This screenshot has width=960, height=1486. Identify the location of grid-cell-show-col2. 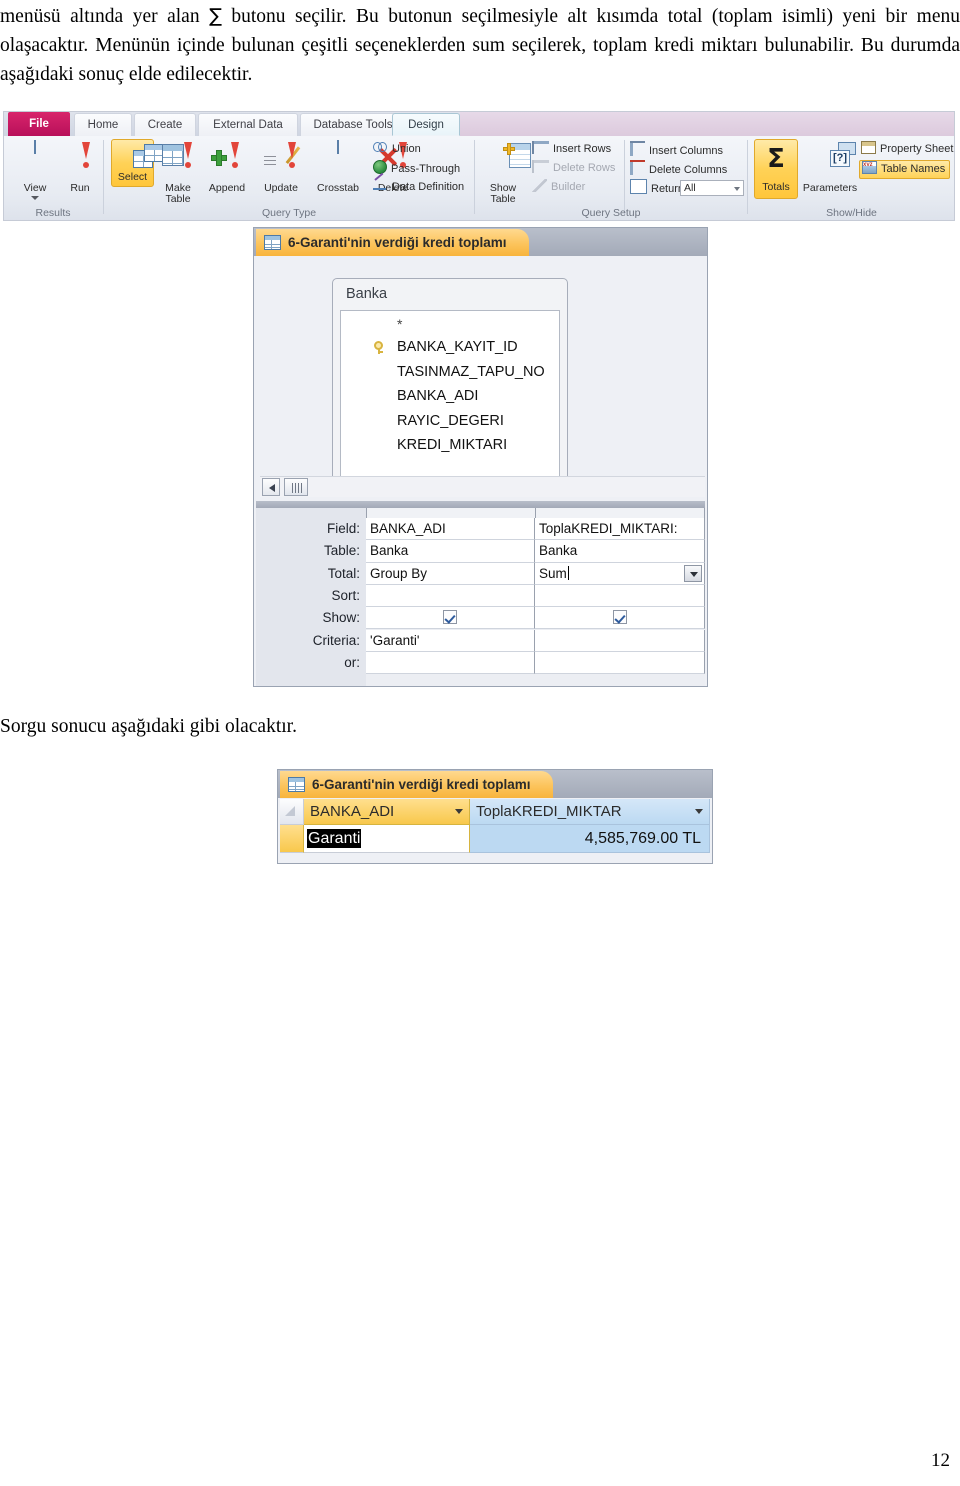
(620, 618).